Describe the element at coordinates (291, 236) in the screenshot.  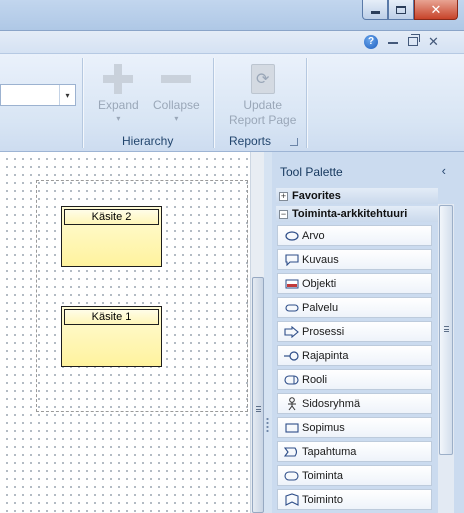
I see `ellipse-icon` at that location.